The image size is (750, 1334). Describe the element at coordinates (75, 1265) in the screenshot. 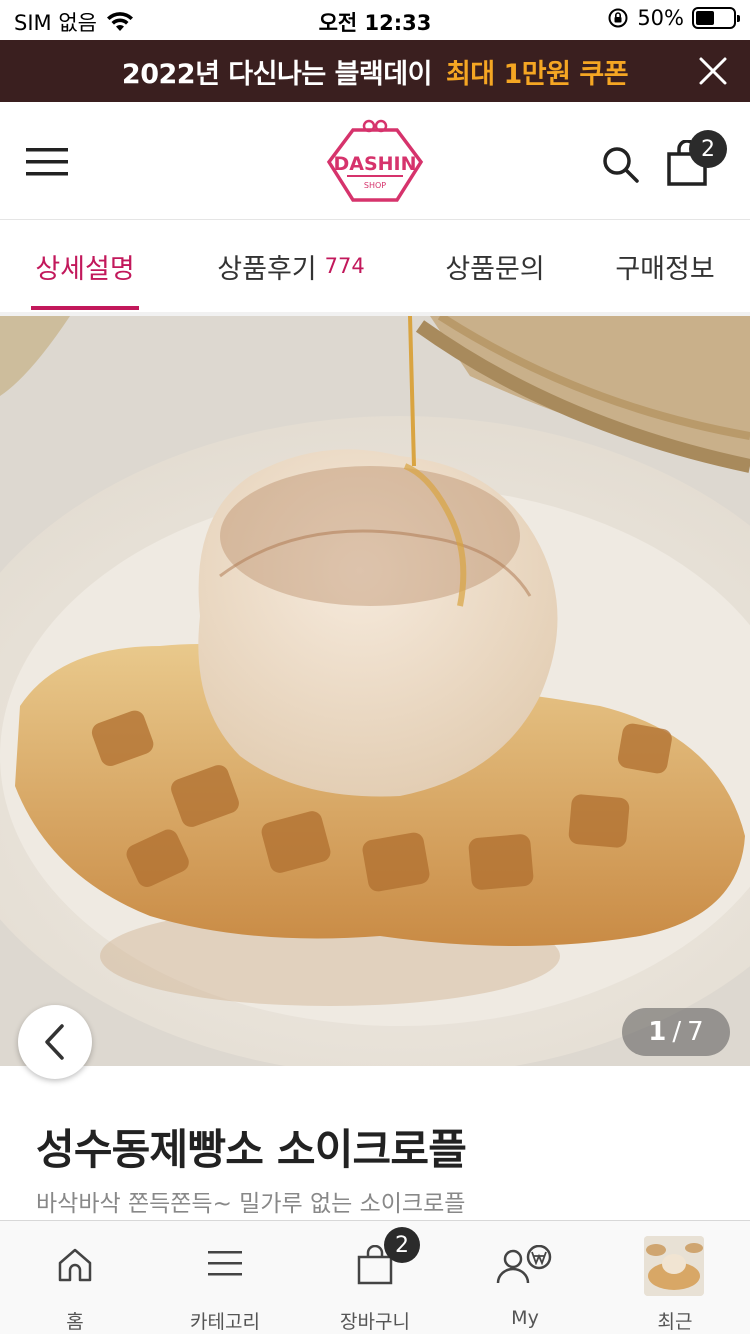

I see `home-icon` at that location.